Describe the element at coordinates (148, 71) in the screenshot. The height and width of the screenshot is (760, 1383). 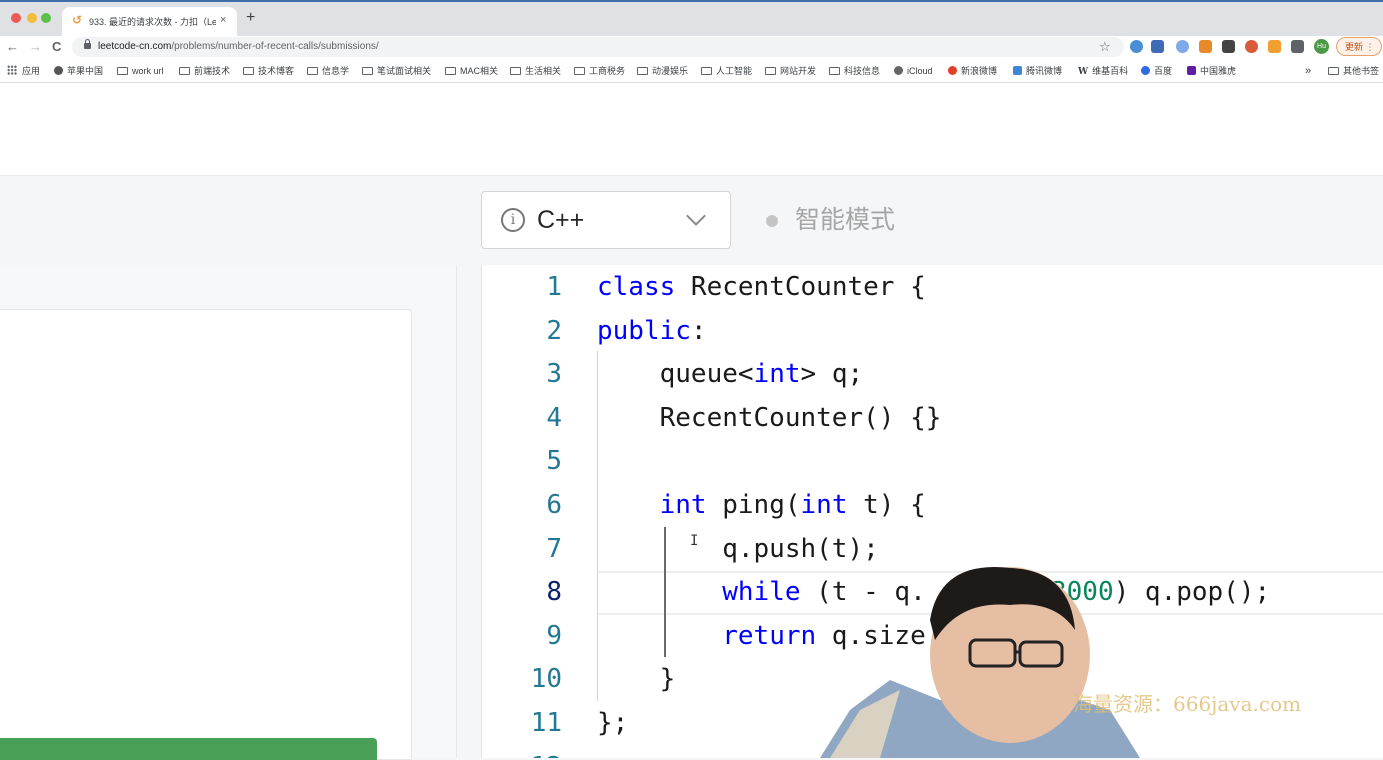
I see `bookmark-label: work url` at that location.